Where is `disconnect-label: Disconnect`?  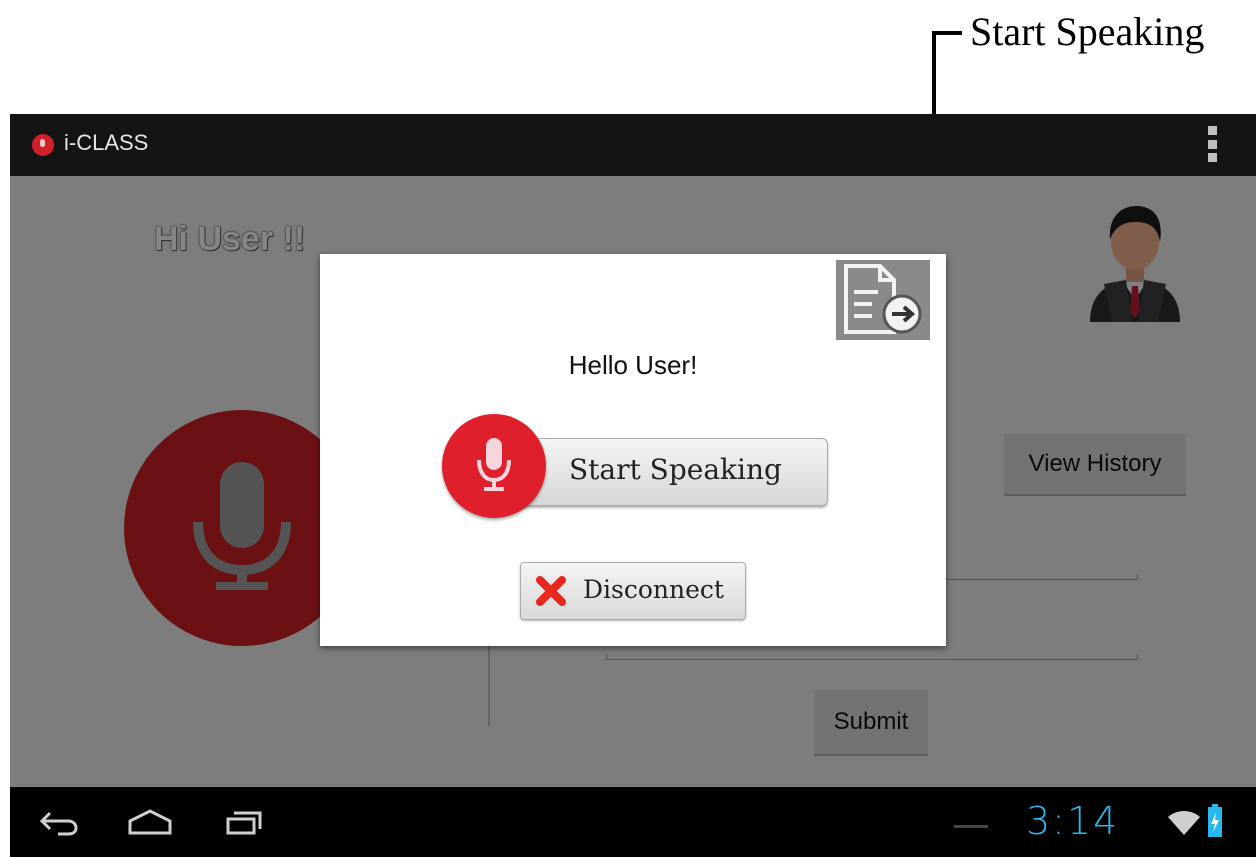 disconnect-label: Disconnect is located at coordinates (653, 589).